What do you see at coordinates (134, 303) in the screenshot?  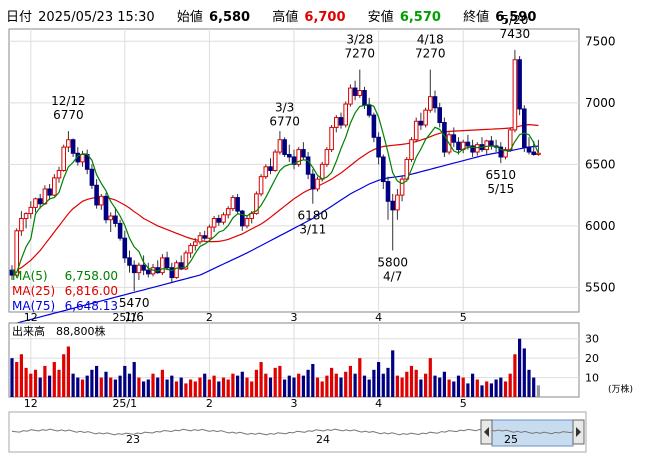 I see `annotation-price: 5470` at bounding box center [134, 303].